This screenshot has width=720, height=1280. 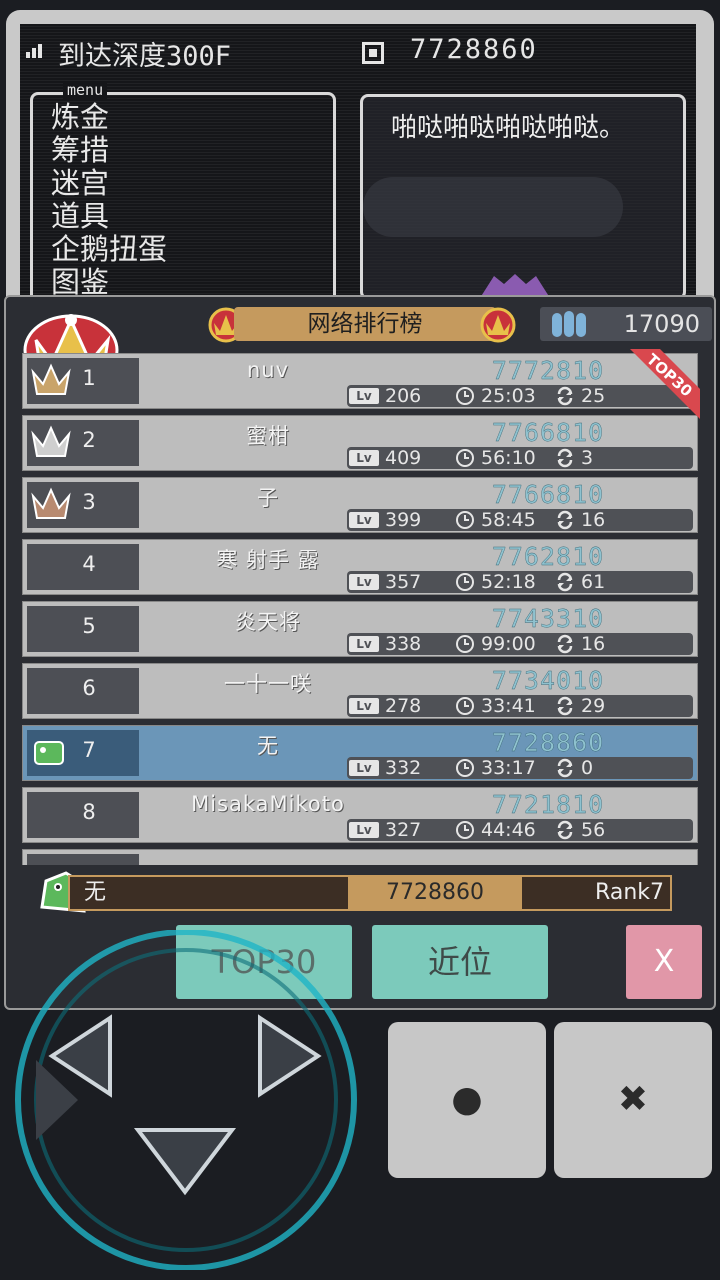 What do you see at coordinates (548, 618) in the screenshot?
I see `player-score: 7743310` at bounding box center [548, 618].